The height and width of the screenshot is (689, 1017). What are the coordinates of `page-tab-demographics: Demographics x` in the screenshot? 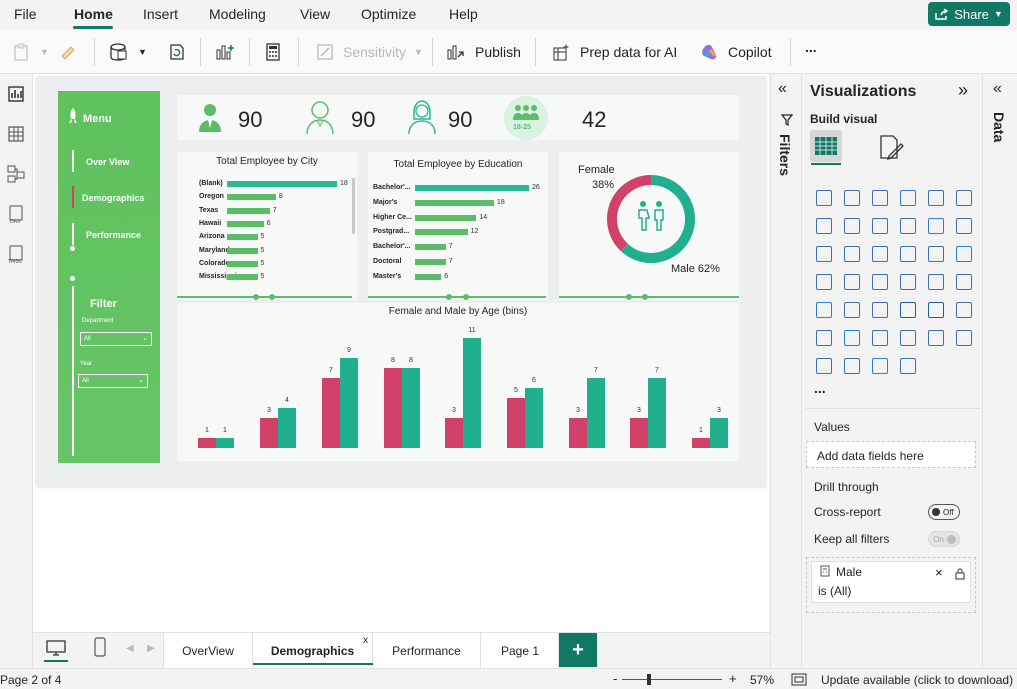 It's located at (313, 651).